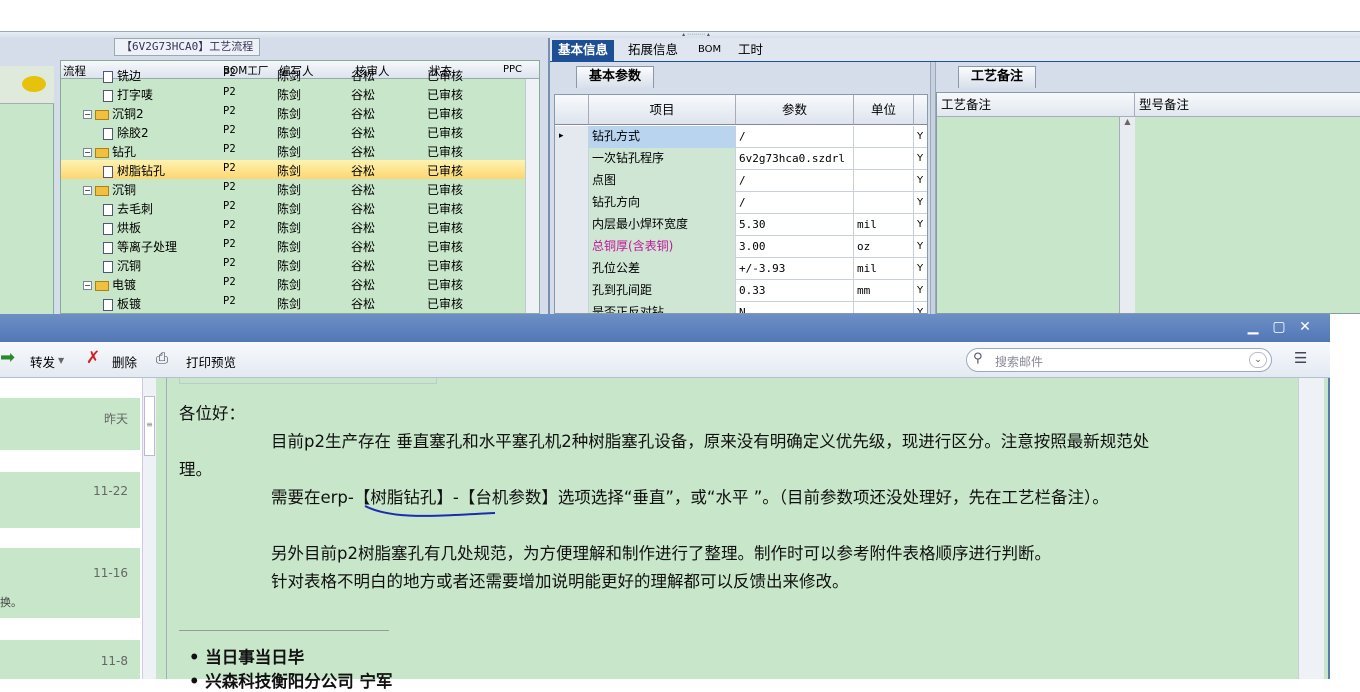 Image resolution: width=1360 pixels, height=692 pixels. Describe the element at coordinates (615, 77) in the screenshot. I see `tab-basic-params: 基本参数` at that location.